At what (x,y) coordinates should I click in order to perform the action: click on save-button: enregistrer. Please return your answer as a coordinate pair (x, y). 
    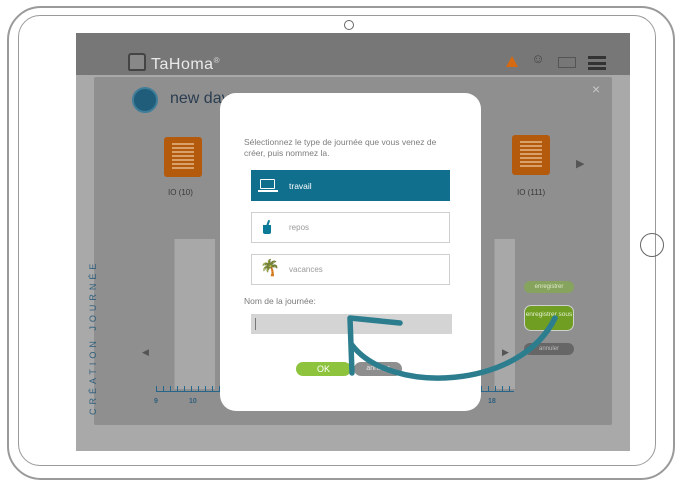
    Looking at the image, I should click on (549, 287).